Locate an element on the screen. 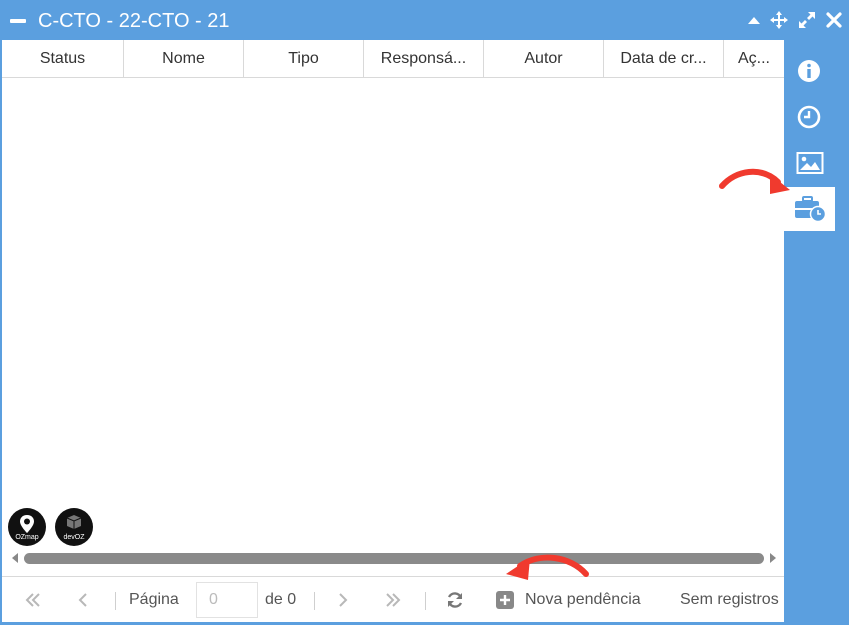 The height and width of the screenshot is (625, 849). right-sidebar is located at coordinates (816, 332).